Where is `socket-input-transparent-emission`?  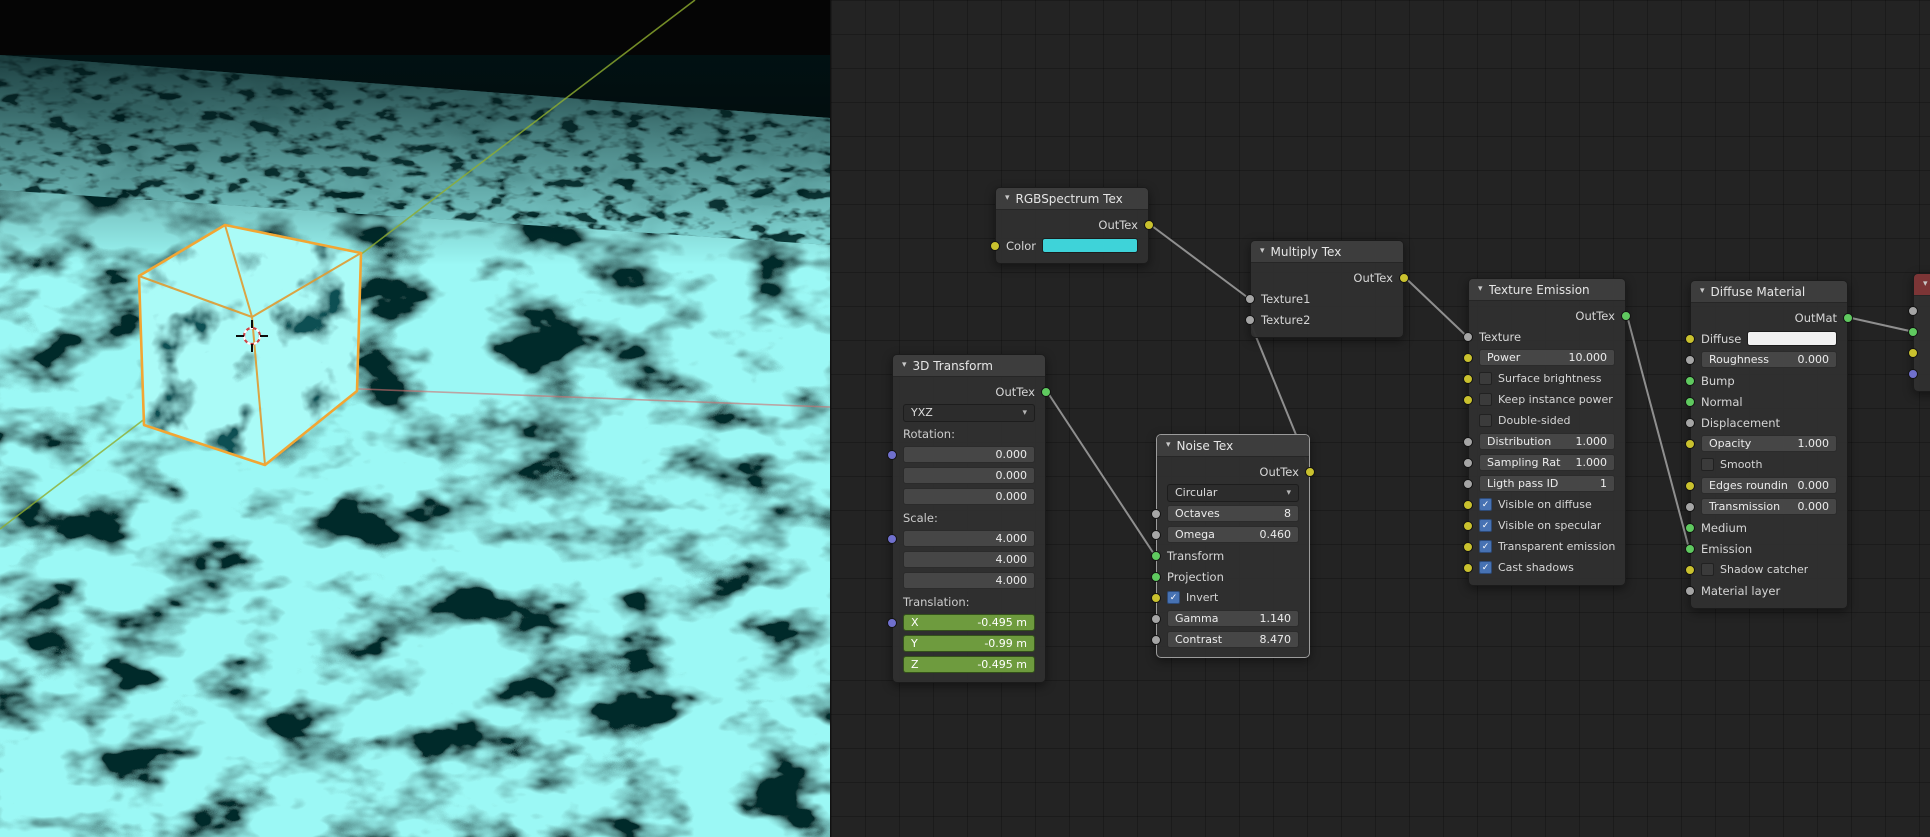
socket-input-transparent-emission is located at coordinates (1468, 546).